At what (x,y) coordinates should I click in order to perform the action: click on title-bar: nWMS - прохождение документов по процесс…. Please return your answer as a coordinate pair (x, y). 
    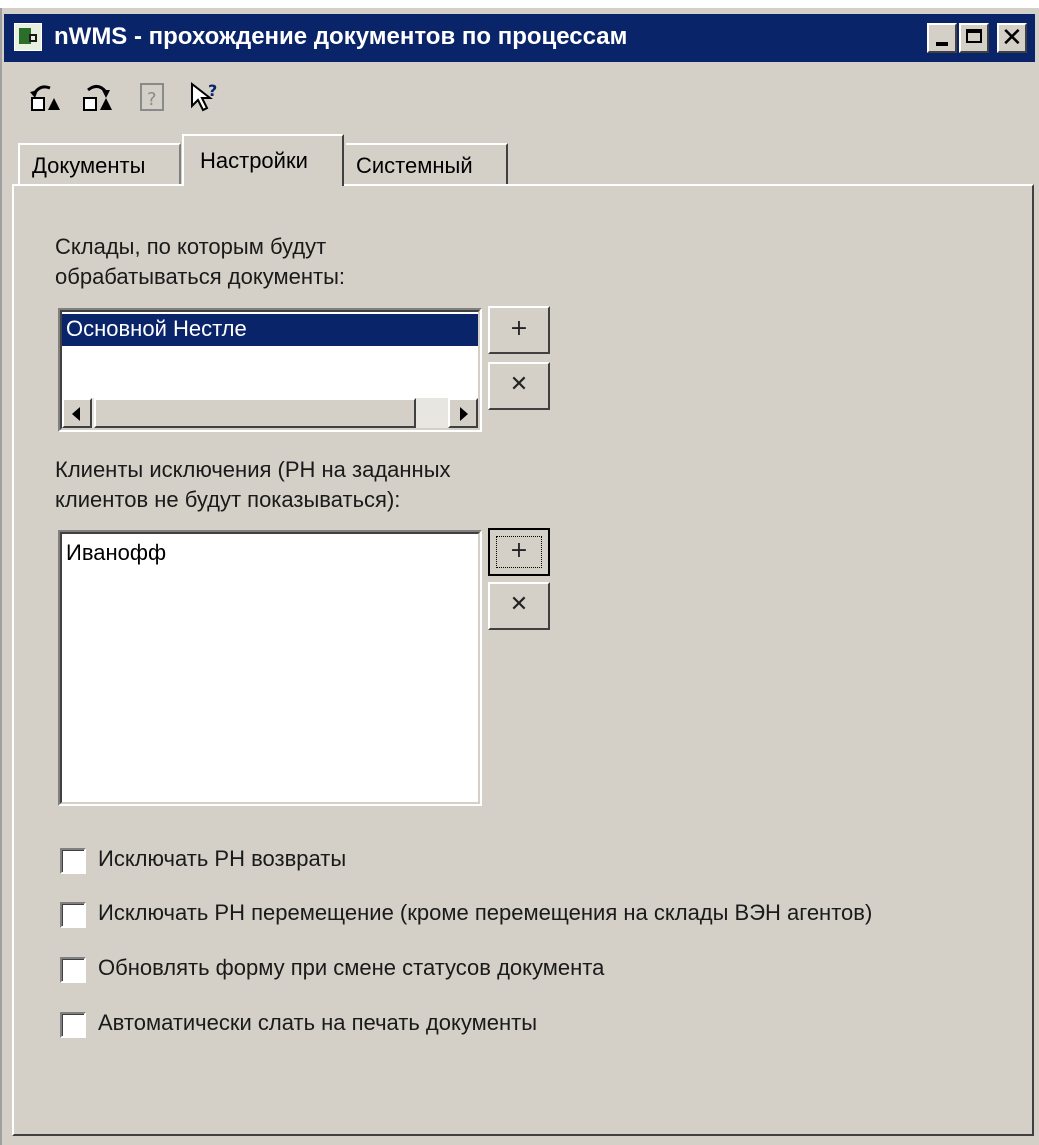
    Looking at the image, I should click on (519, 38).